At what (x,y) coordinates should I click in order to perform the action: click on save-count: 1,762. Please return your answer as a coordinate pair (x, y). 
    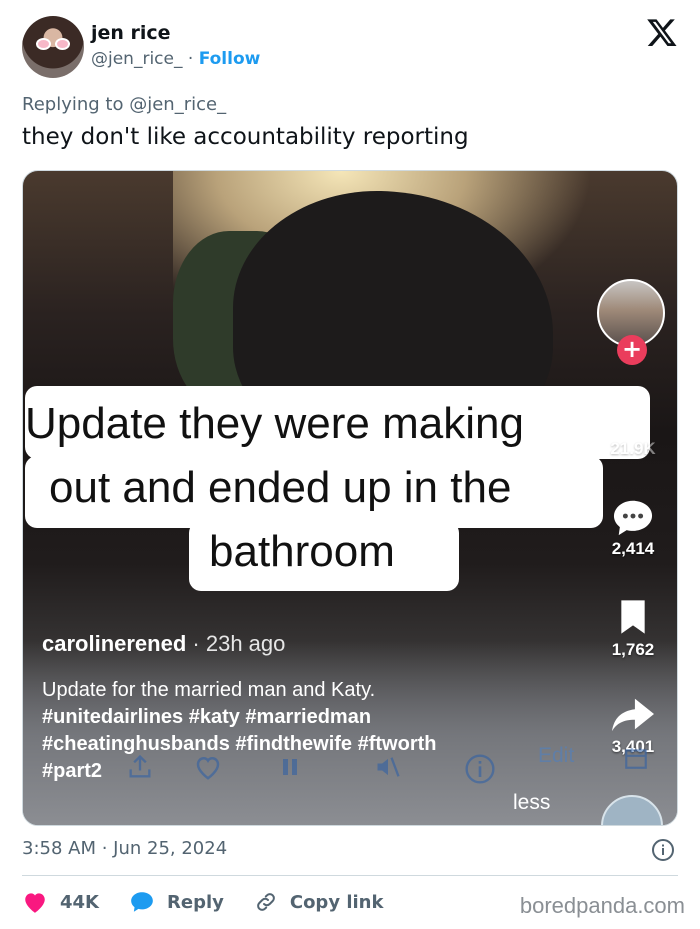
    Looking at the image, I should click on (633, 649).